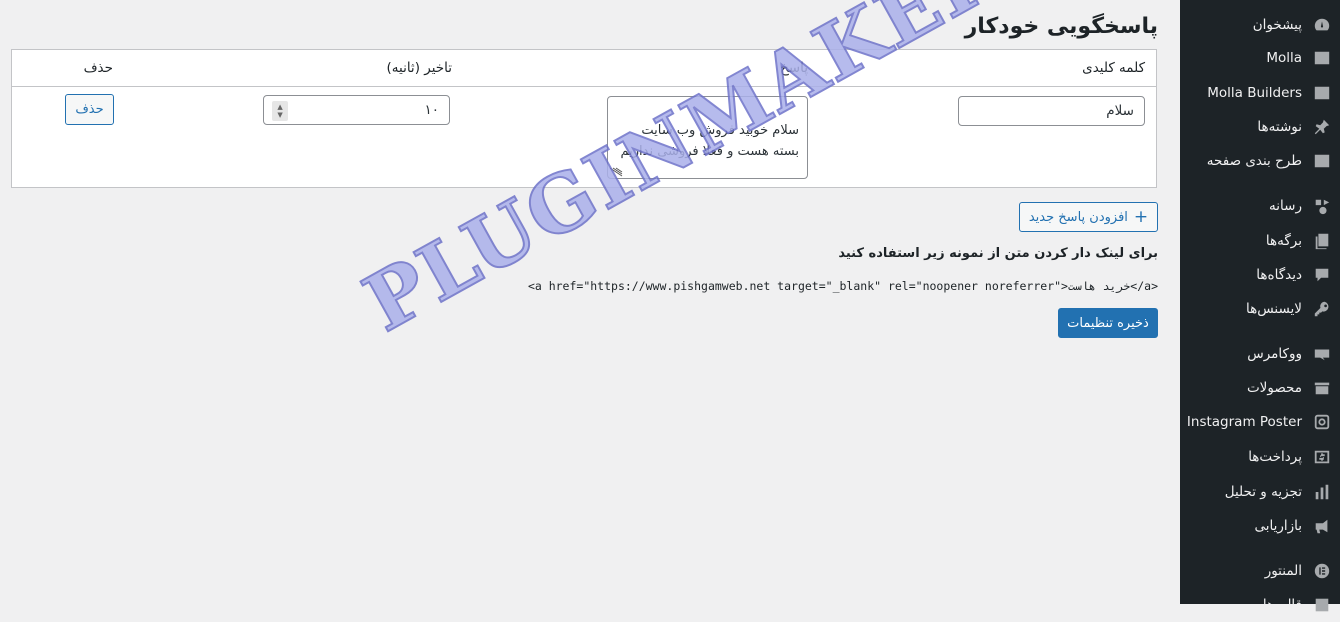  What do you see at coordinates (431, 110) in the screenshot?
I see `delay-value: ۱۰` at bounding box center [431, 110].